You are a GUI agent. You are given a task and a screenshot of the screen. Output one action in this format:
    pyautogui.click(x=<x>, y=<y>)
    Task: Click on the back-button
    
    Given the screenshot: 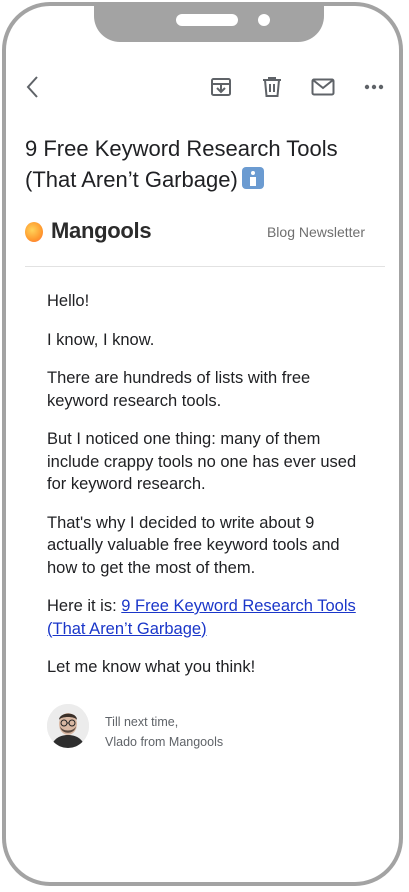 What is the action you would take?
    pyautogui.click(x=33, y=87)
    